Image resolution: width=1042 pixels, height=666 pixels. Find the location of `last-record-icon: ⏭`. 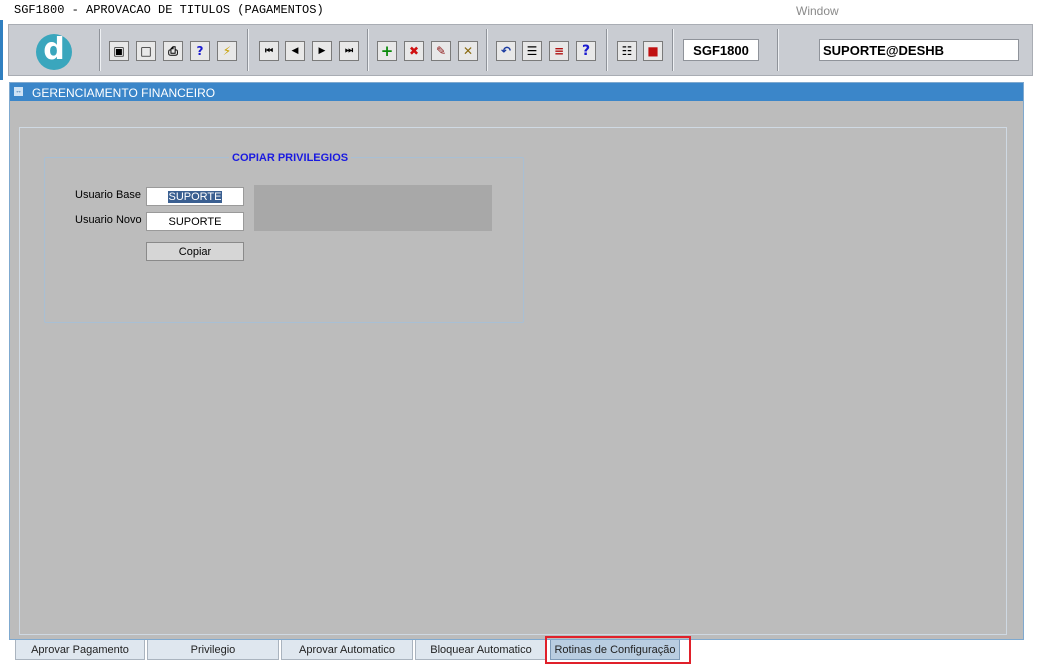

last-record-icon: ⏭ is located at coordinates (349, 51).